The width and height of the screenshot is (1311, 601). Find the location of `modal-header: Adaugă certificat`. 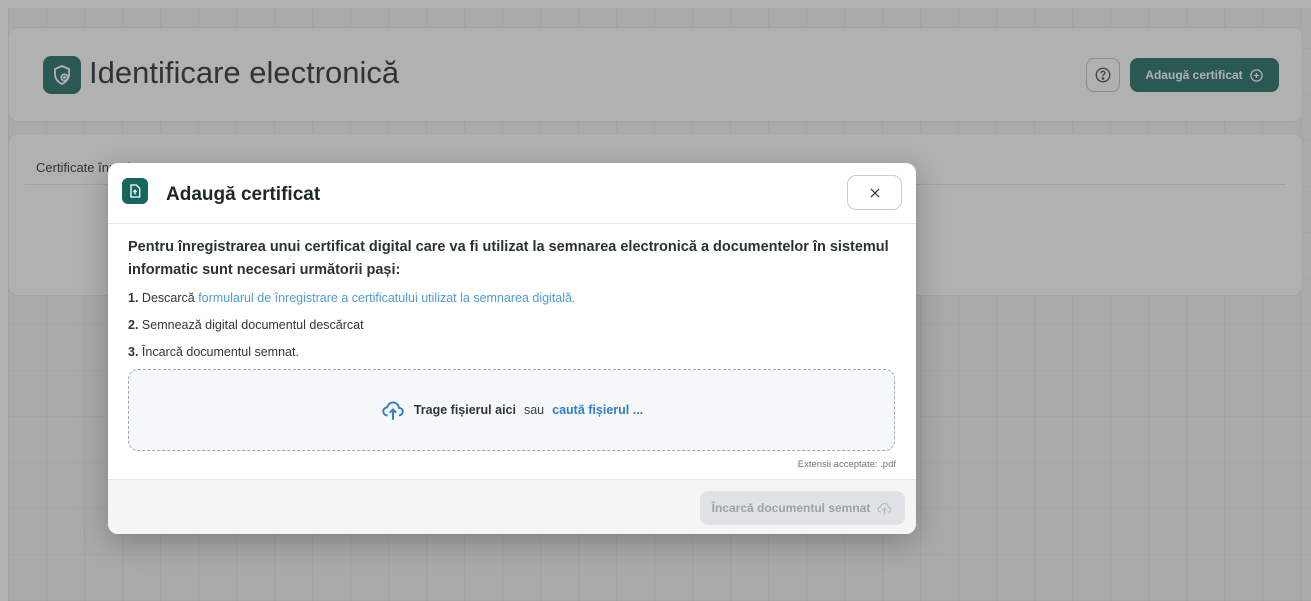

modal-header: Adaugă certificat is located at coordinates (512, 193).